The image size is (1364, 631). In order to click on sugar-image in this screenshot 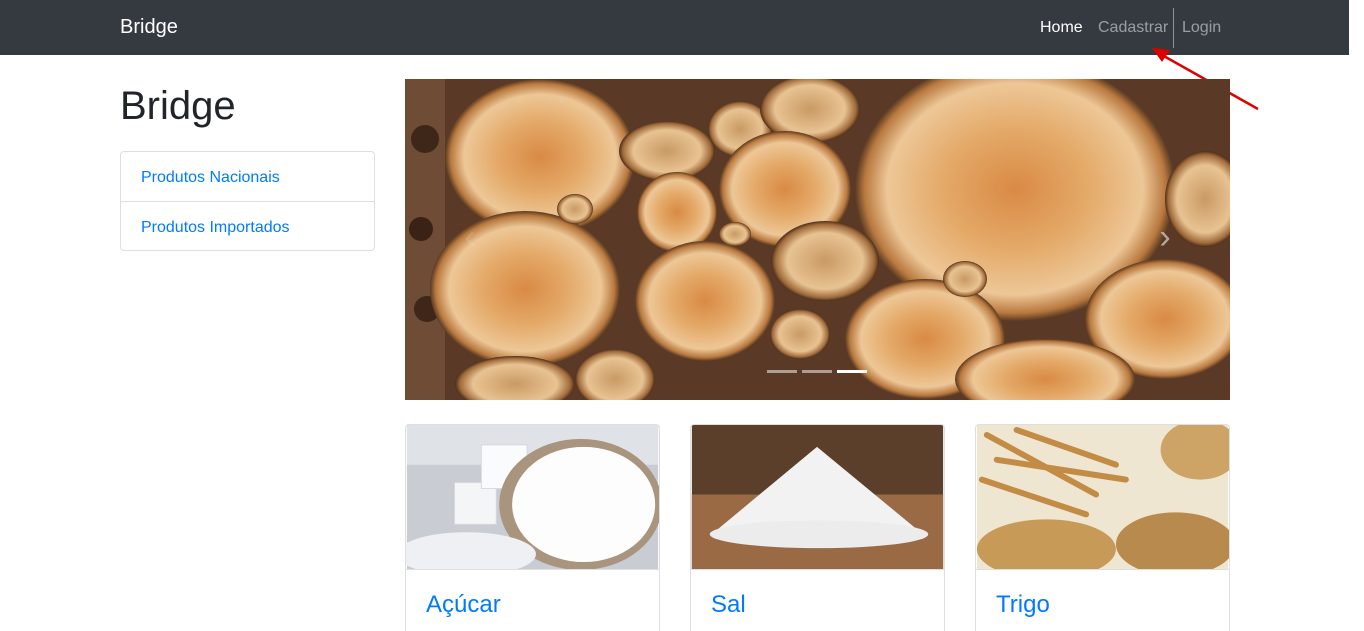, I will do `click(532, 497)`.